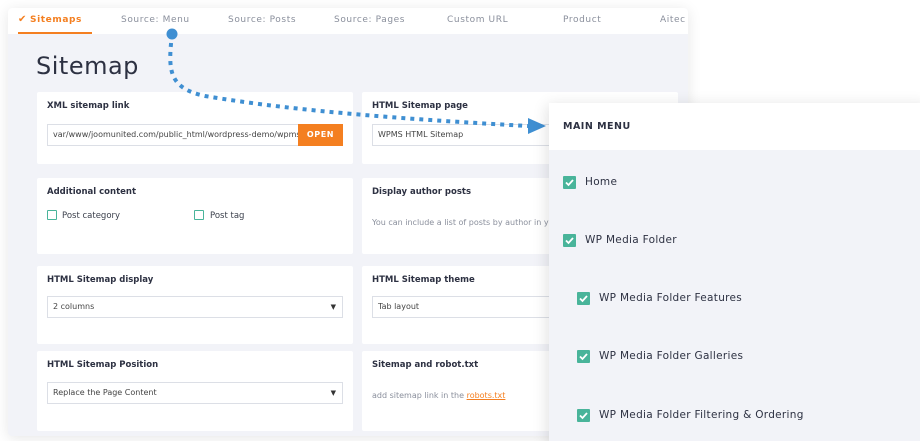  Describe the element at coordinates (22, 19) in the screenshot. I see `check-icon: ✔` at that location.